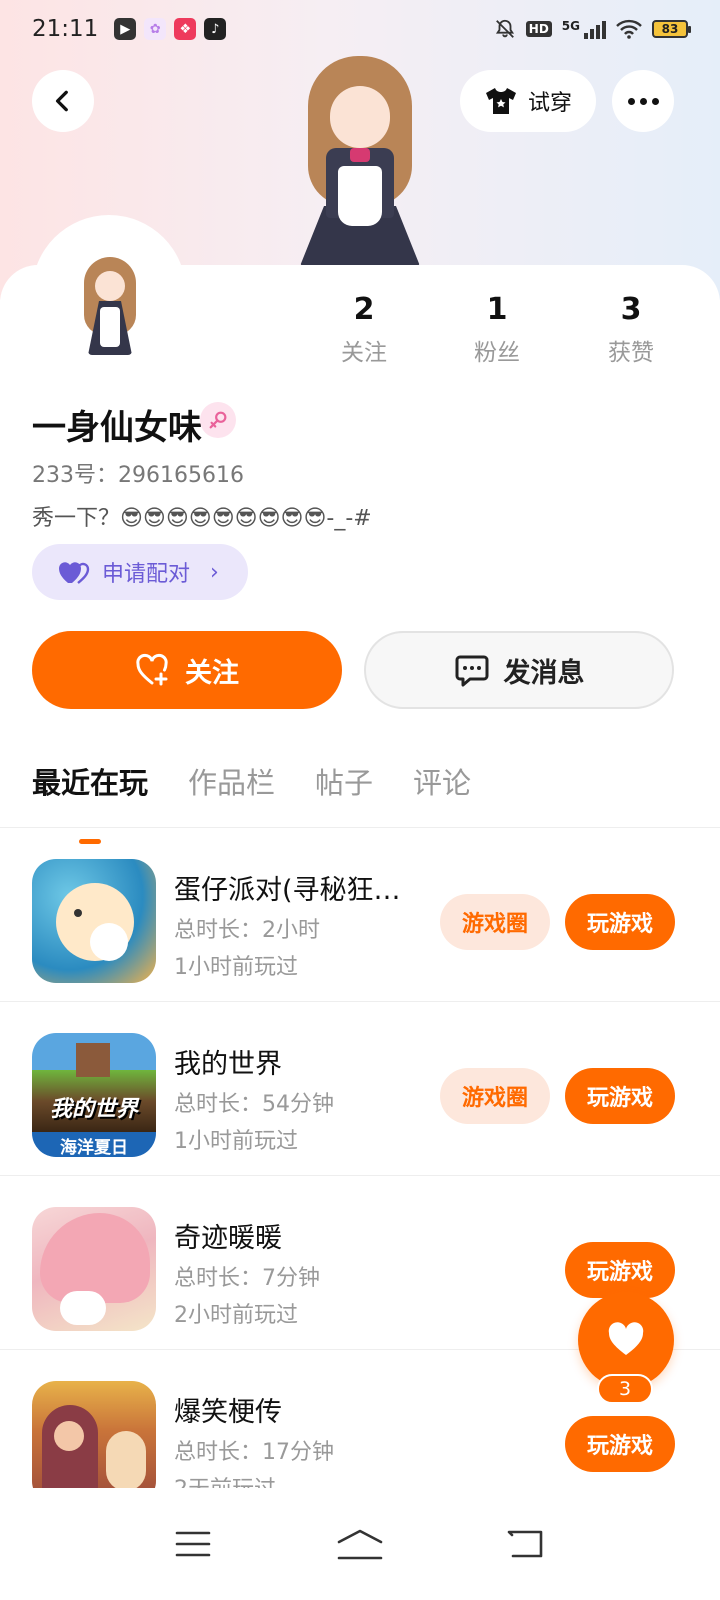 Image resolution: width=720 pixels, height=1600 pixels. Describe the element at coordinates (364, 353) in the screenshot. I see `stat-label: 关注` at that location.